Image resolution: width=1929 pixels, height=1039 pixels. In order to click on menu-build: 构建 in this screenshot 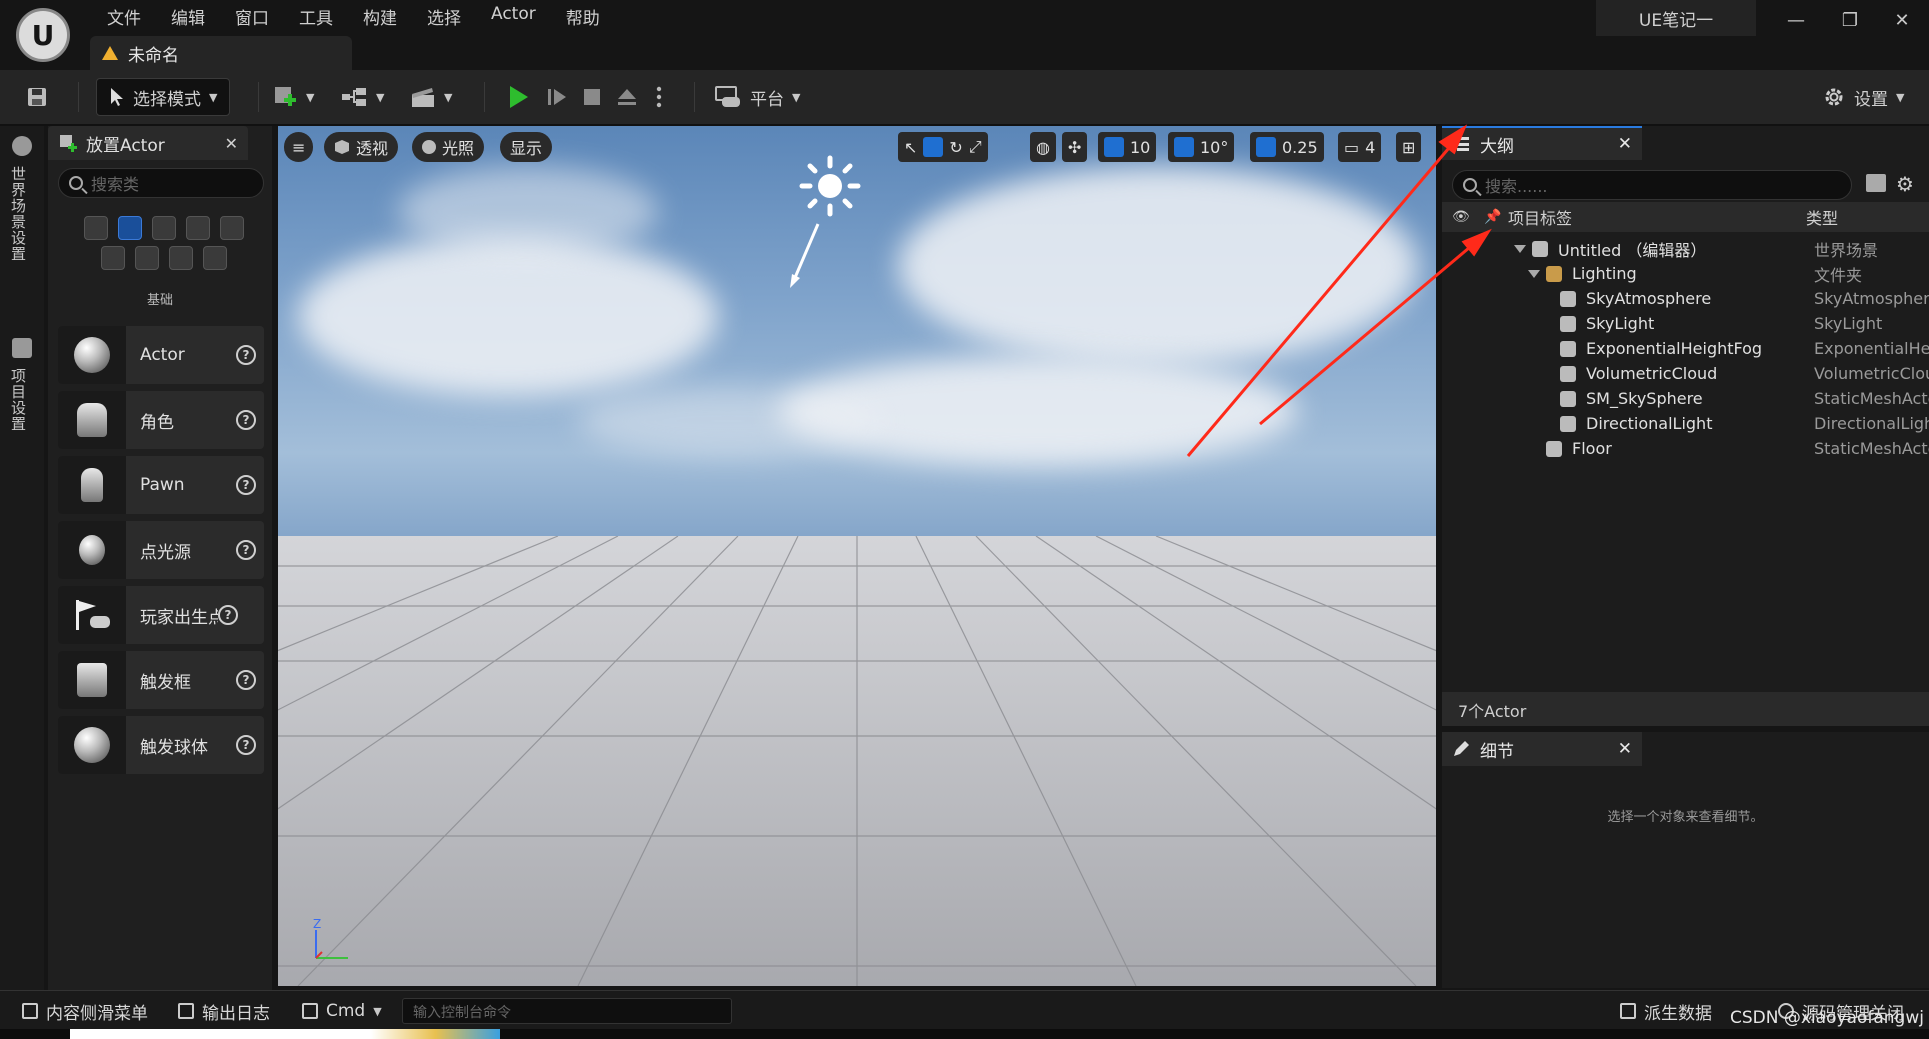, I will do `click(380, 15)`.